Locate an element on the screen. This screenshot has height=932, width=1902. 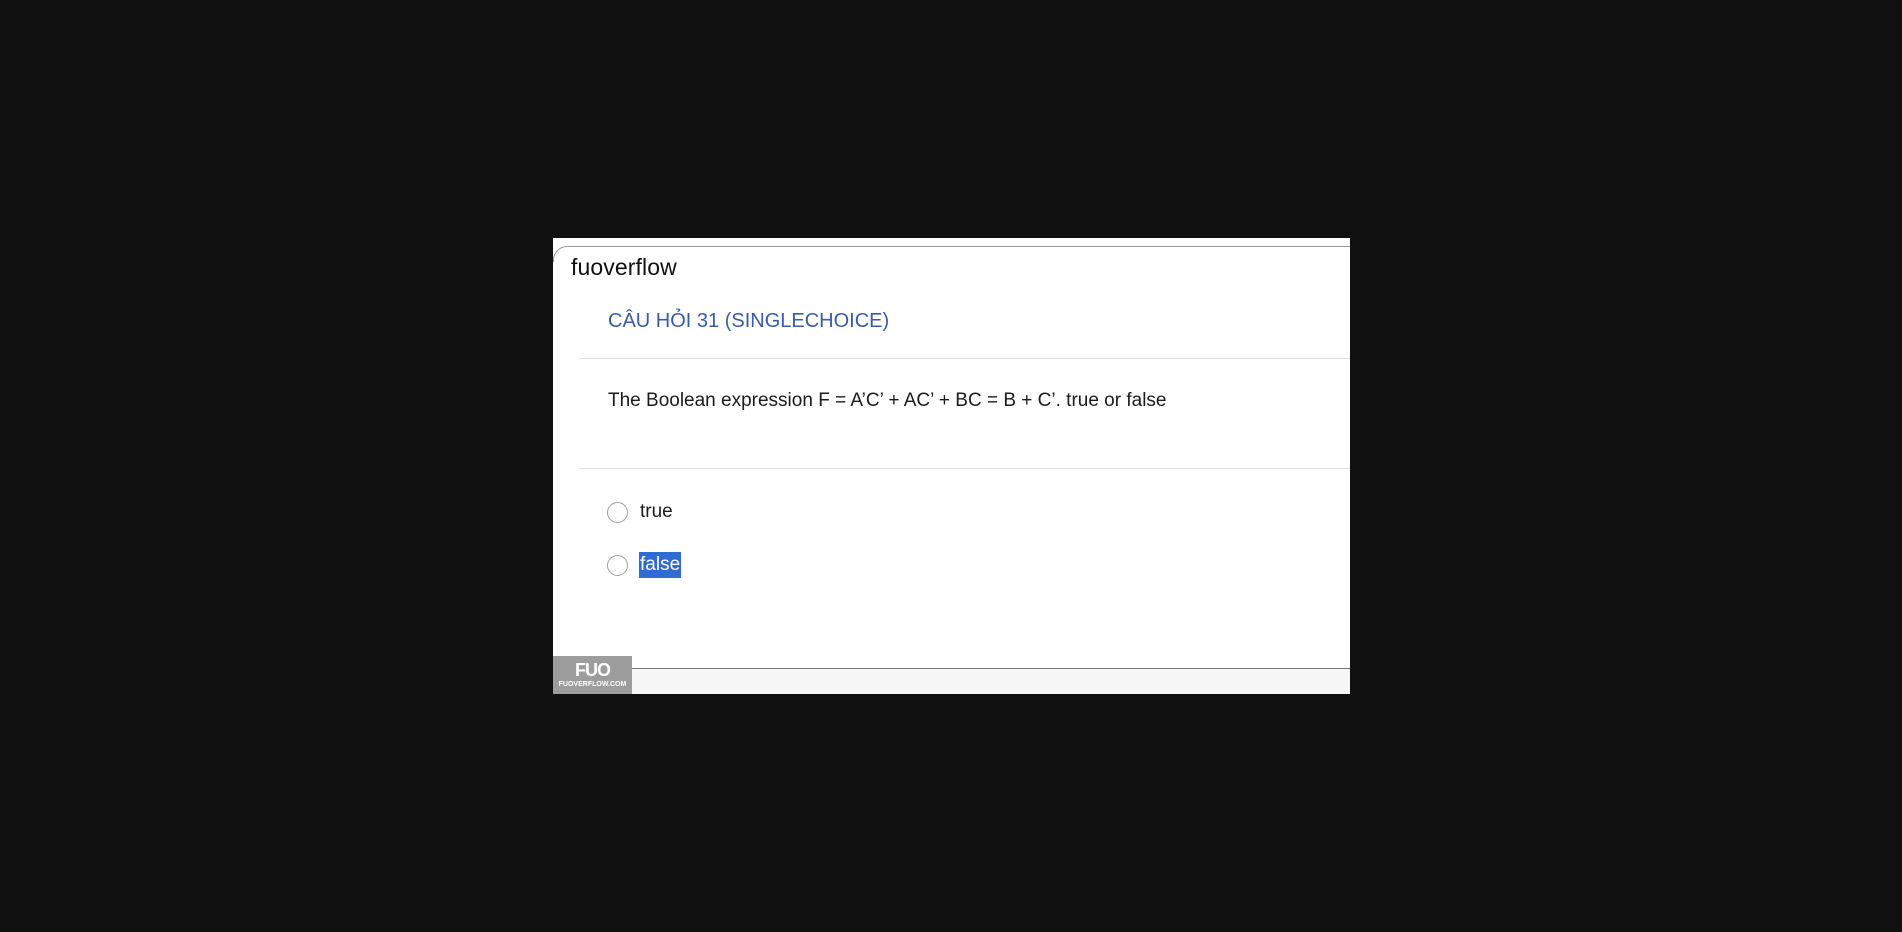
site-title: fuoverflow is located at coordinates (624, 267).